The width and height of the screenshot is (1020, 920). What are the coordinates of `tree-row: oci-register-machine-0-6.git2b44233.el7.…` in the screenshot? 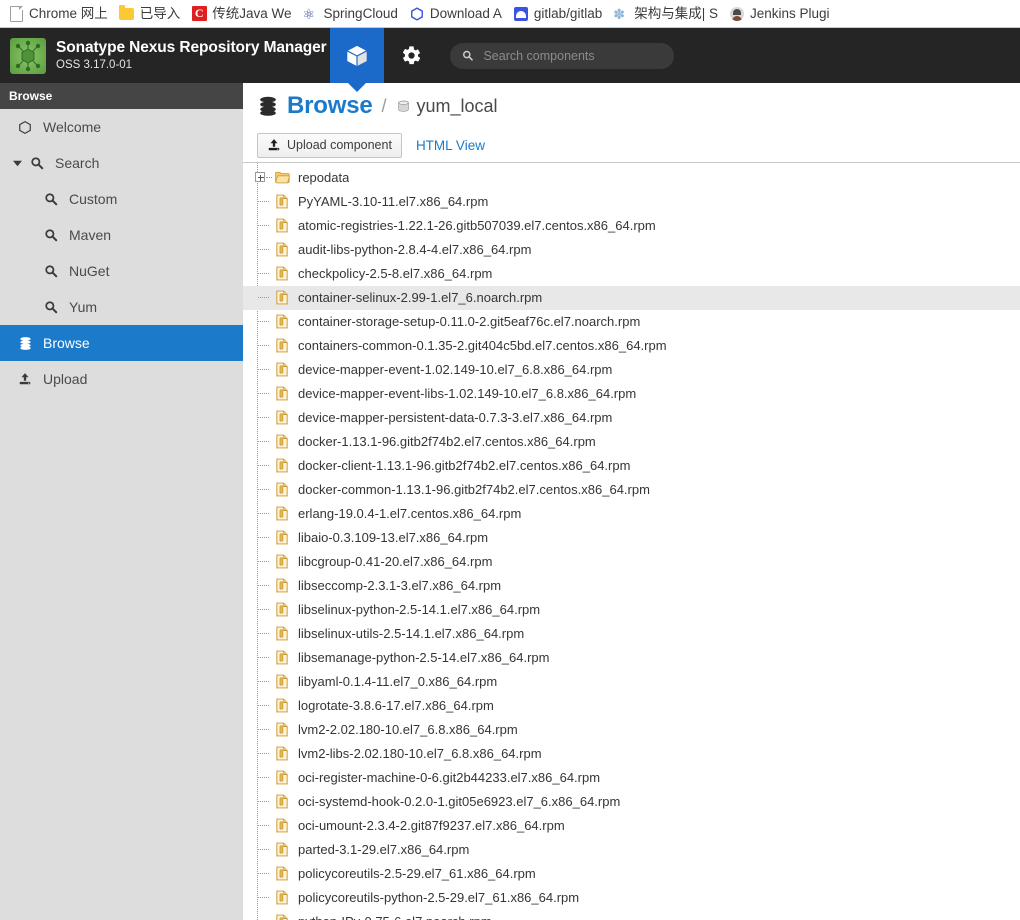 It's located at (631, 778).